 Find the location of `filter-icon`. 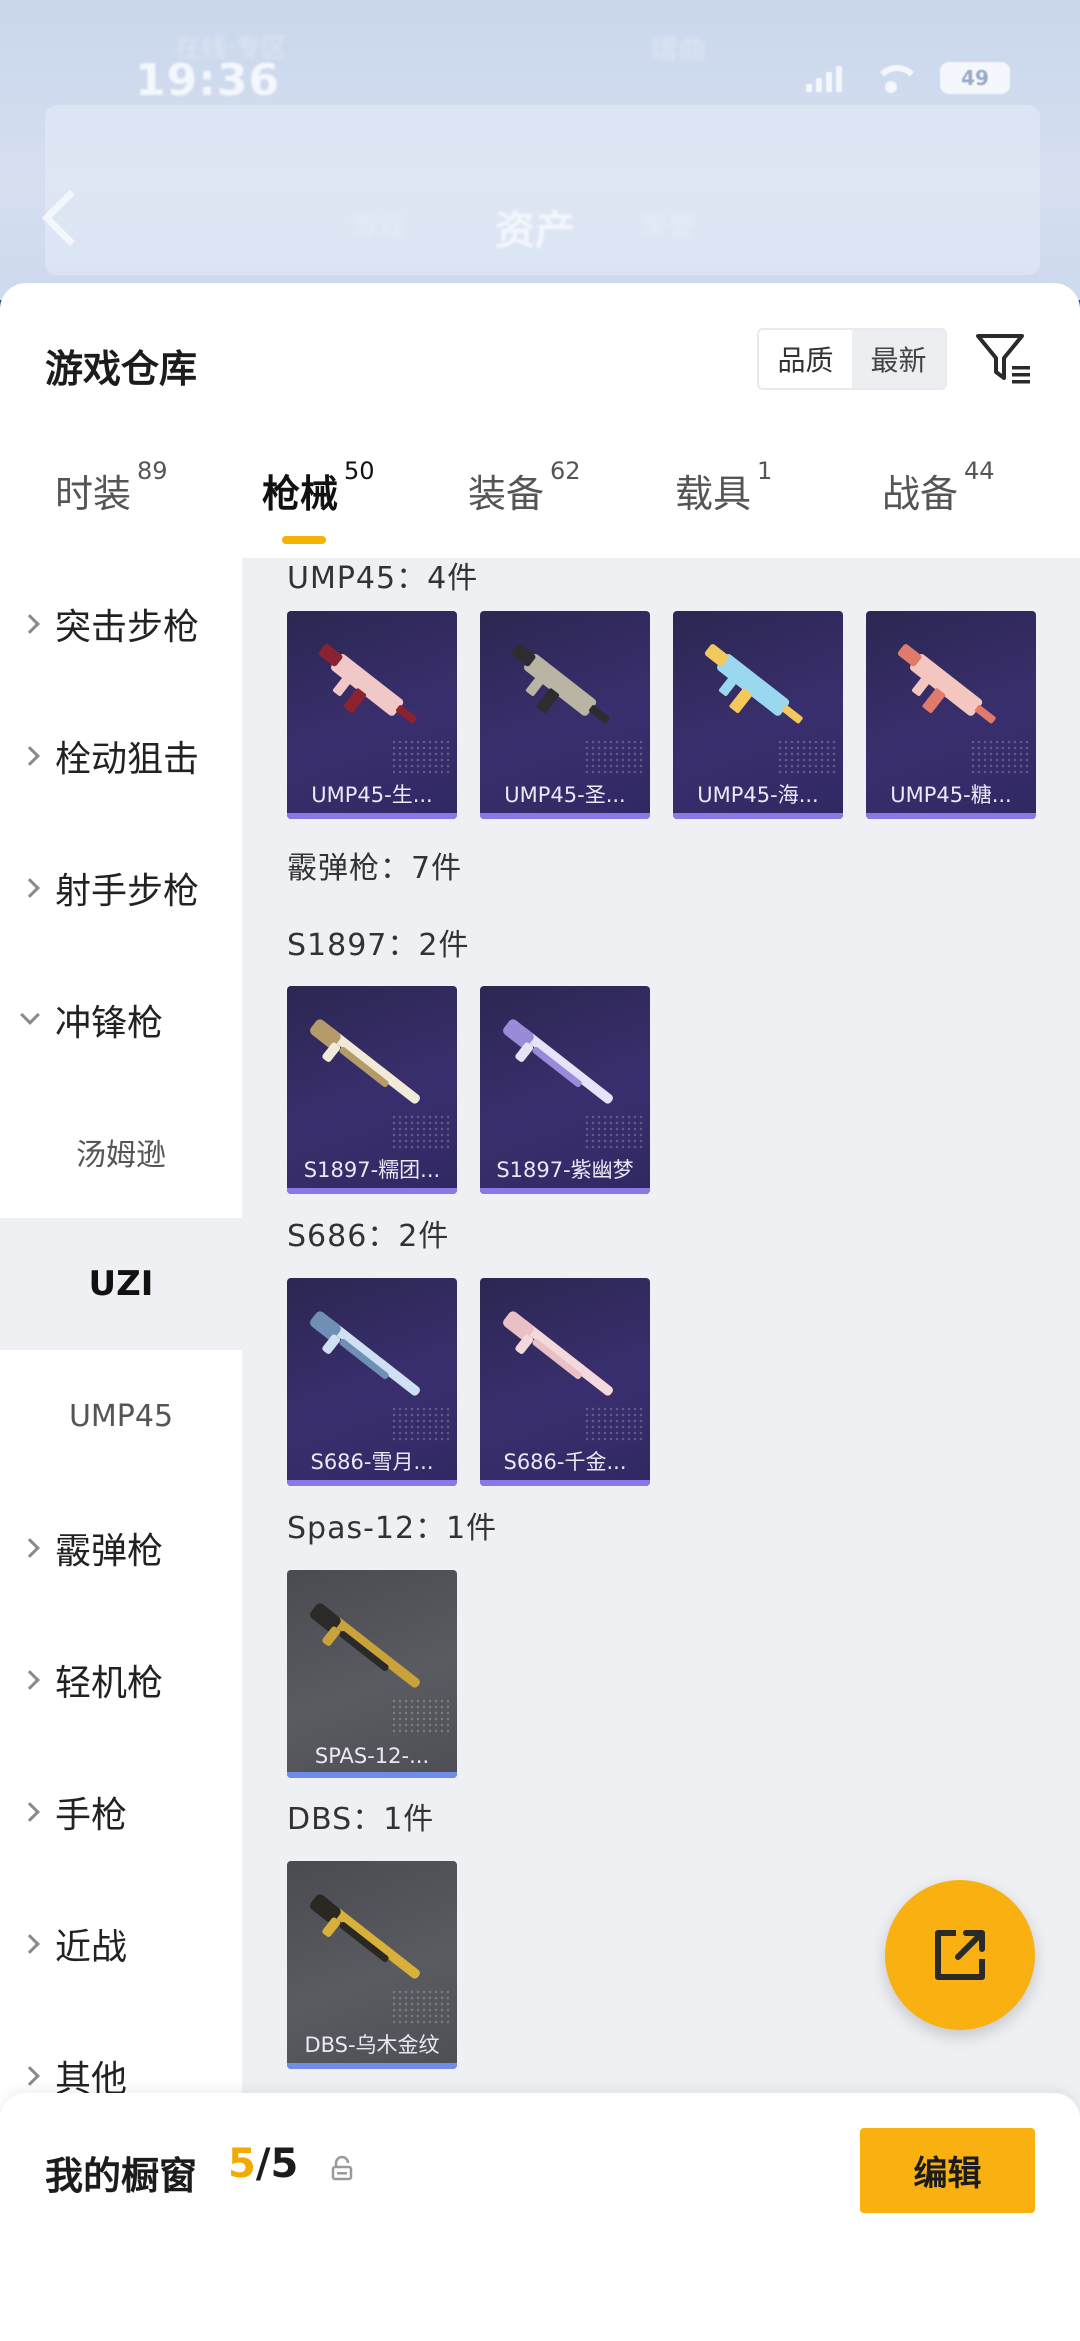

filter-icon is located at coordinates (1004, 358).